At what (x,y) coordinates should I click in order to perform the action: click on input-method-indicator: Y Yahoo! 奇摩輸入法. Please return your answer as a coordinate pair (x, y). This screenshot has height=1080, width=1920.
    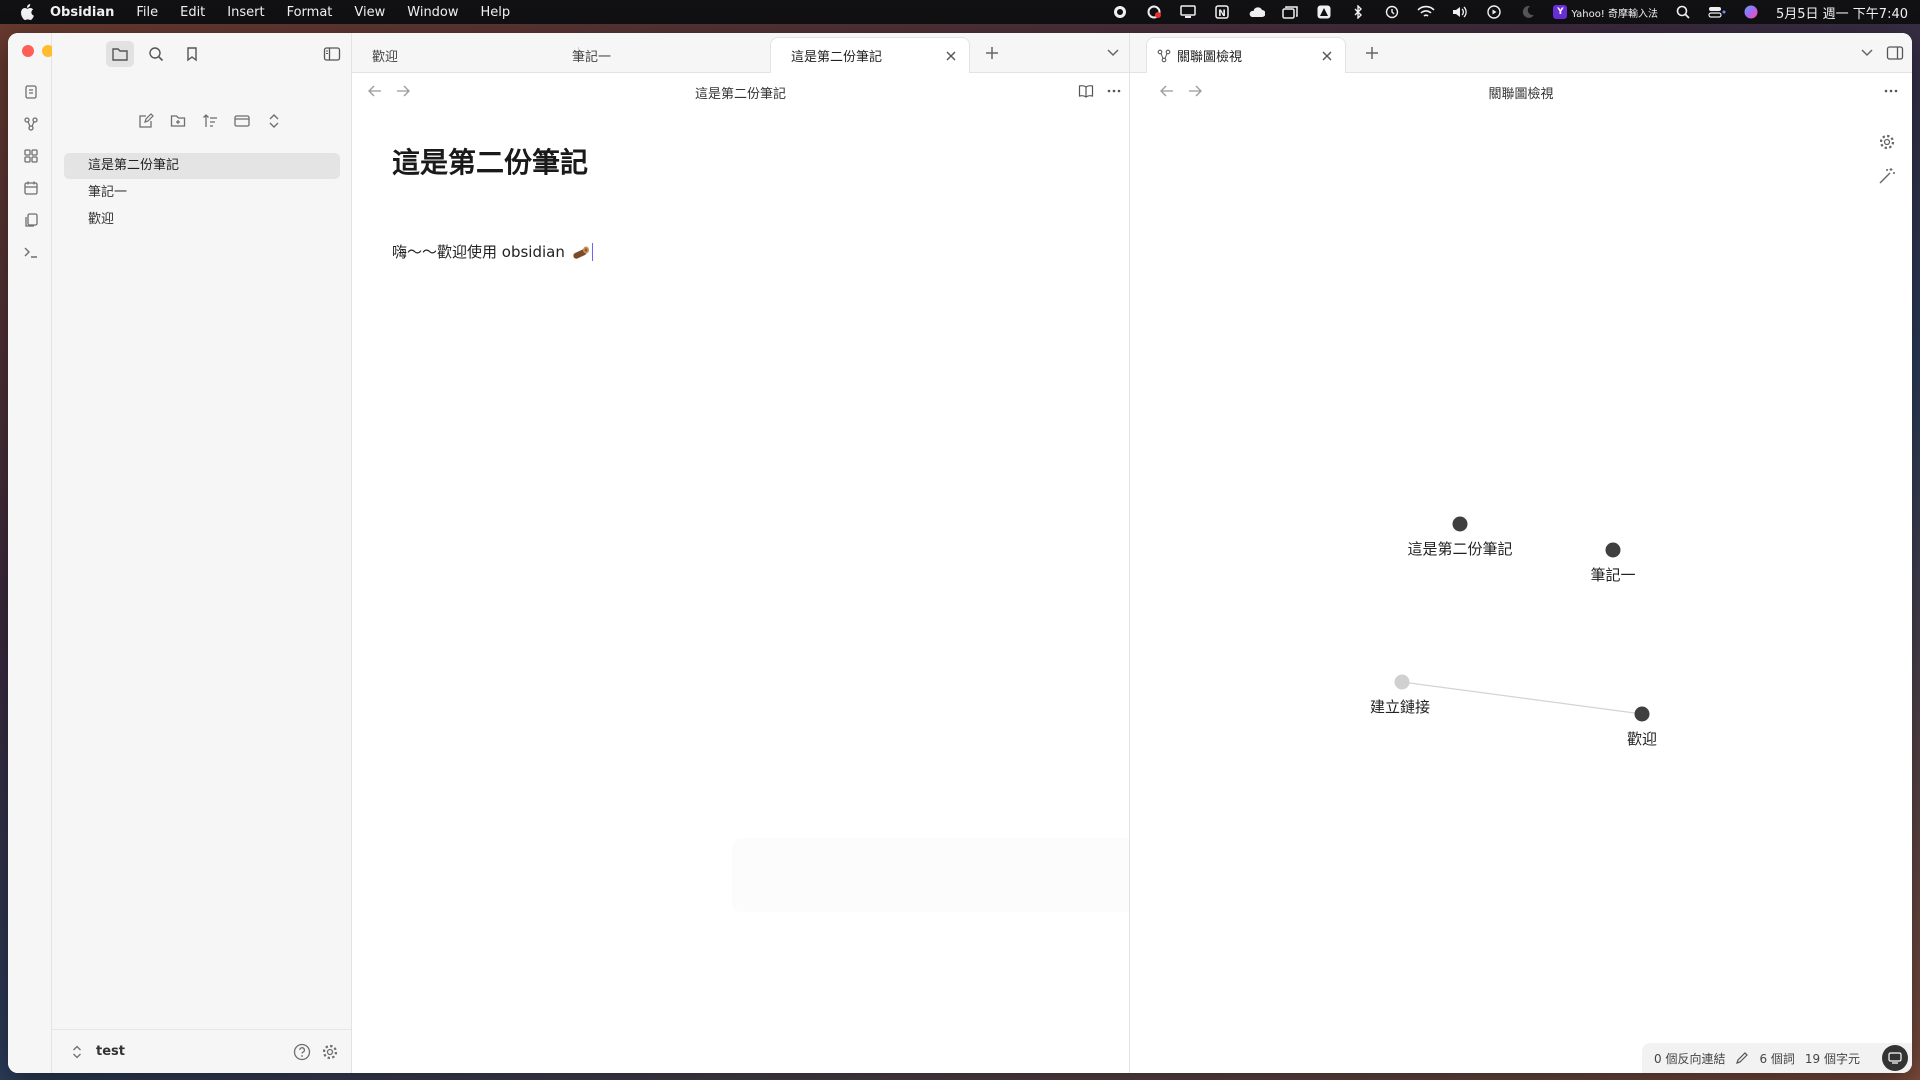
    Looking at the image, I should click on (1605, 12).